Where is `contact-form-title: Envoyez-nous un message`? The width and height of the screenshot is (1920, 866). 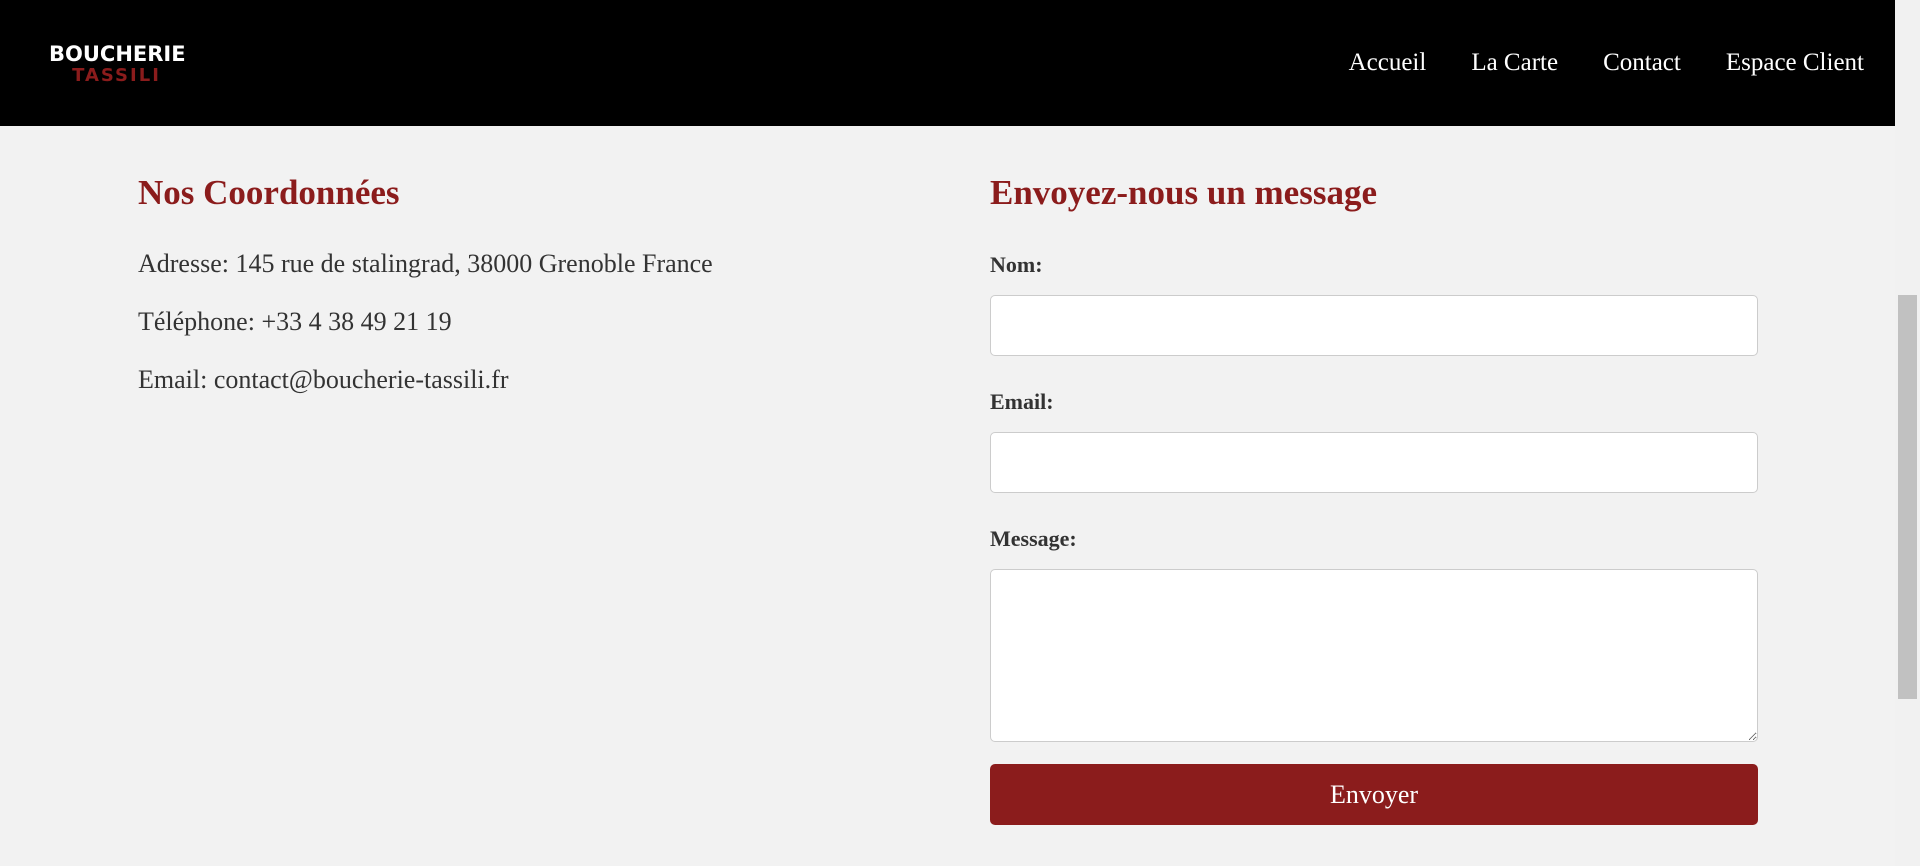
contact-form-title: Envoyez-nous un message is located at coordinates (1183, 192).